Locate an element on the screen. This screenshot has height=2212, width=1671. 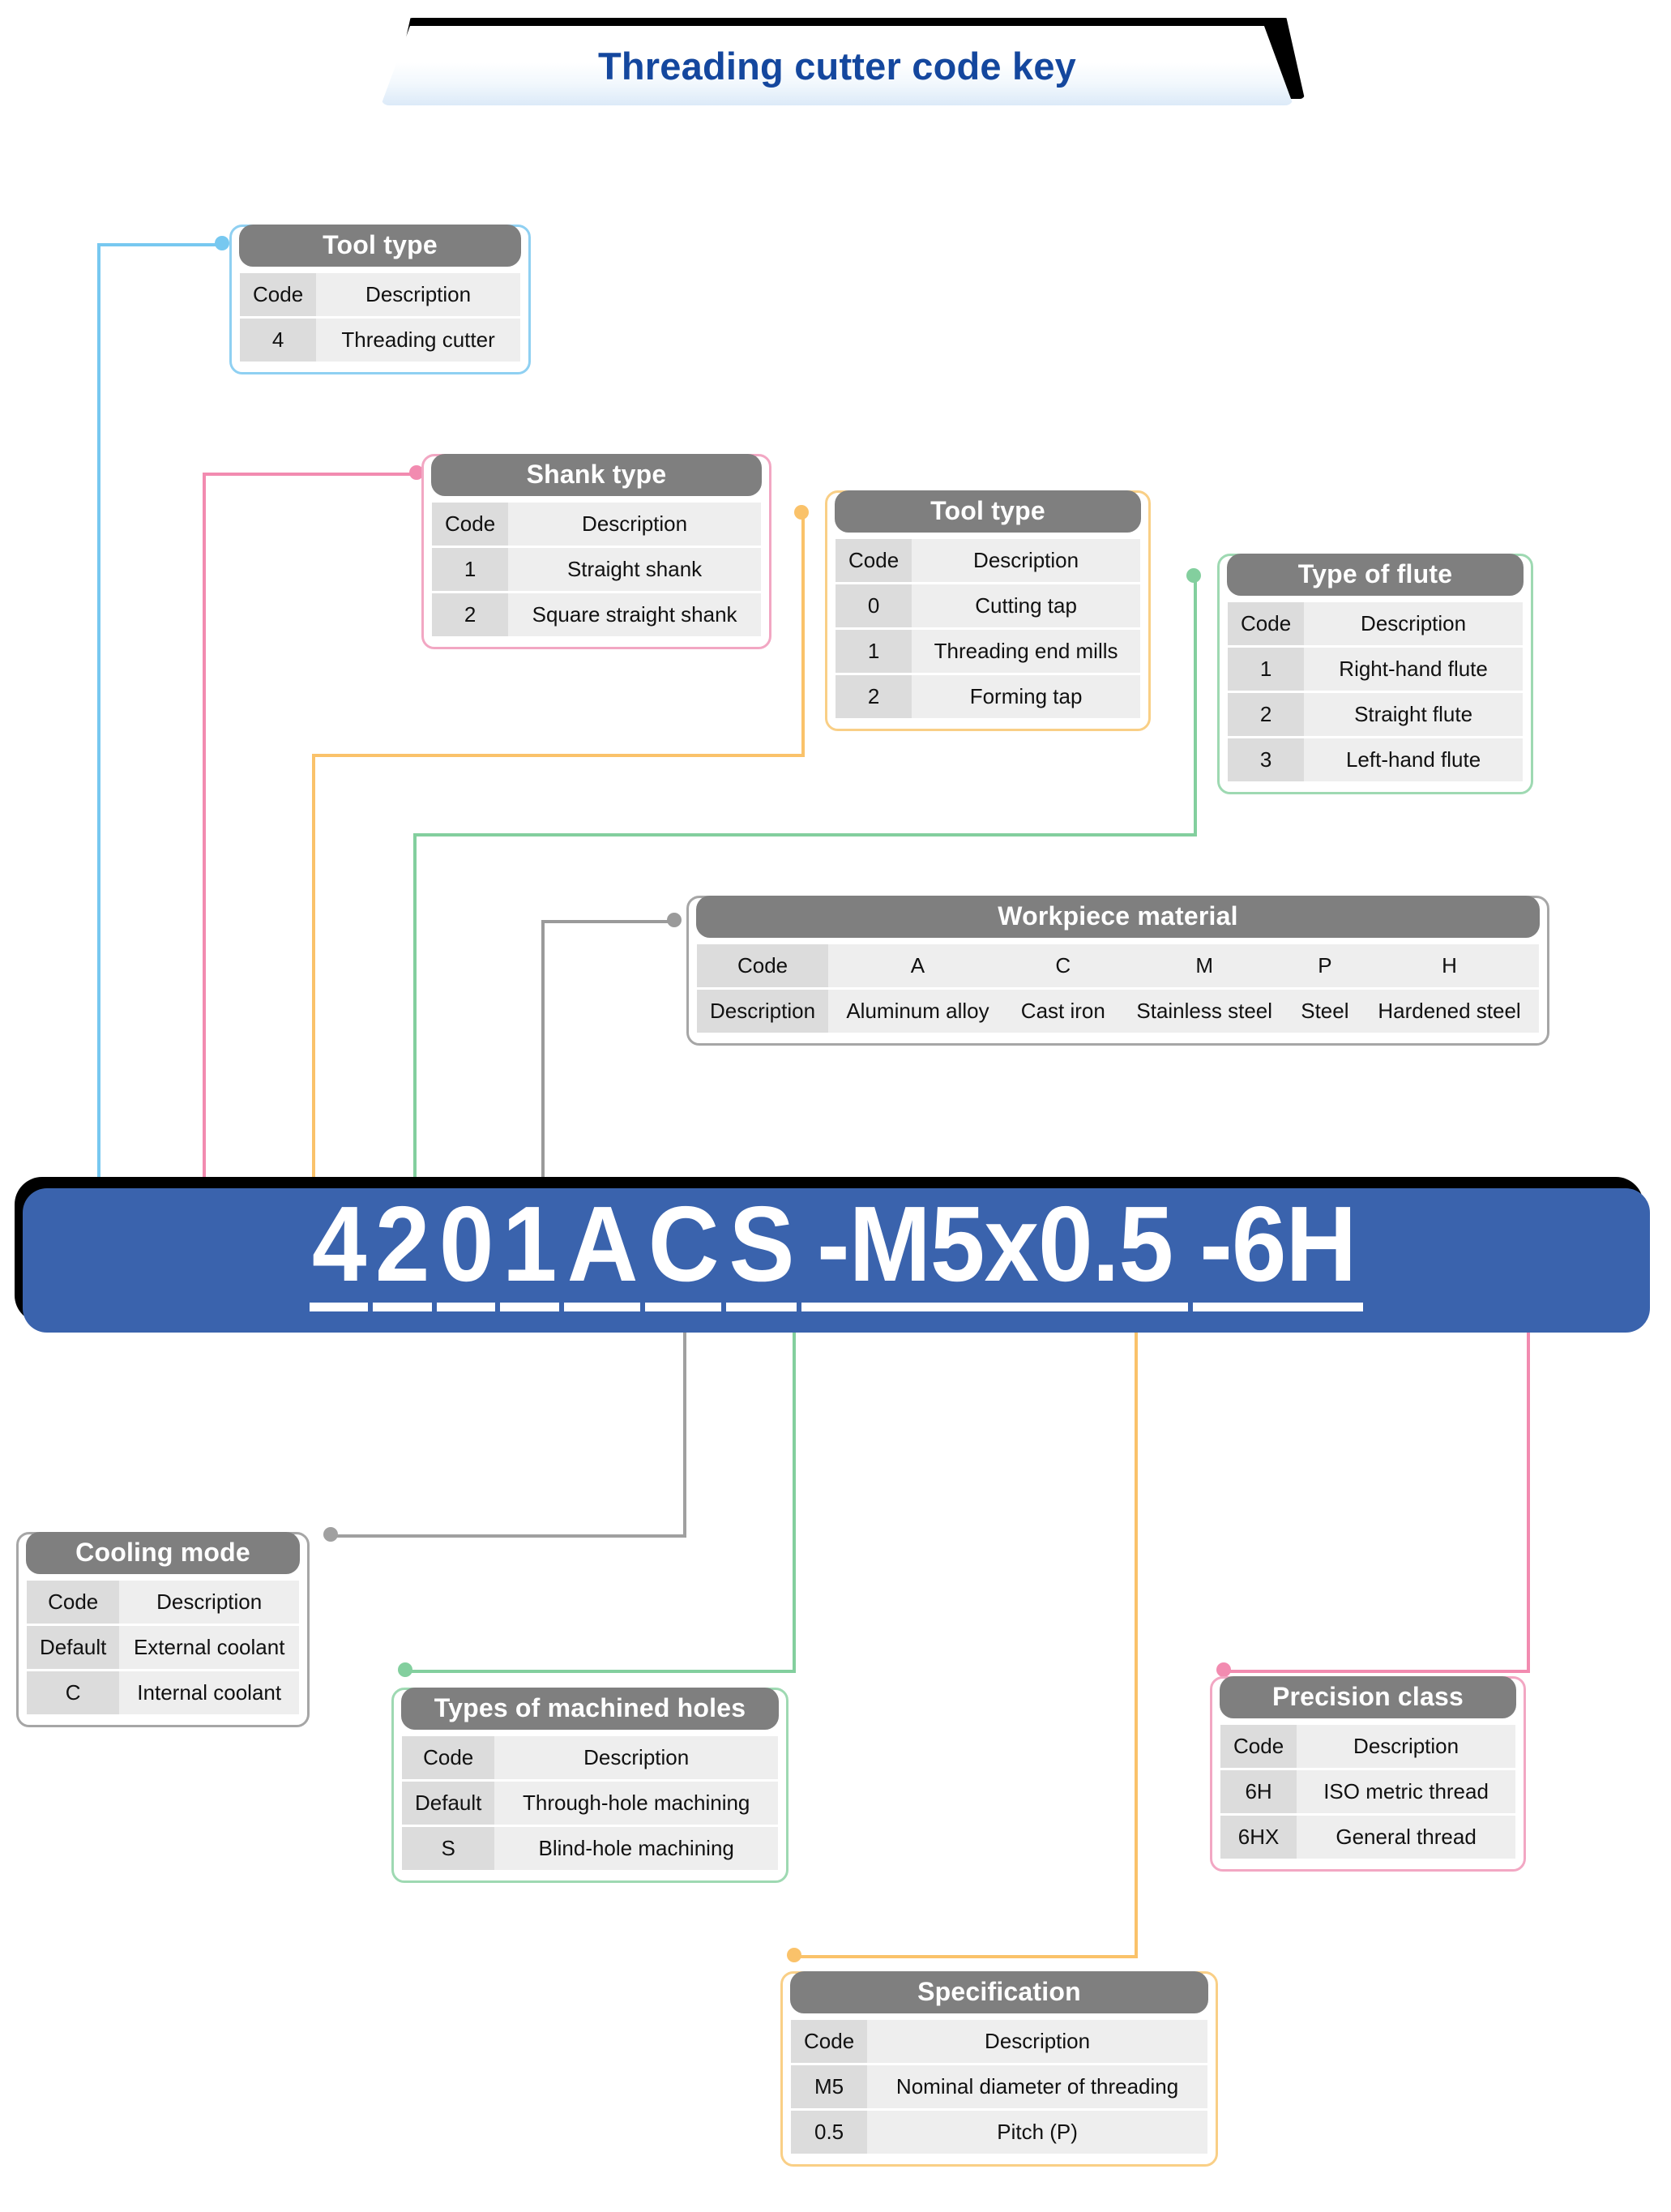
cell-description: ISO metric thread is located at coordinates (1406, 1792).